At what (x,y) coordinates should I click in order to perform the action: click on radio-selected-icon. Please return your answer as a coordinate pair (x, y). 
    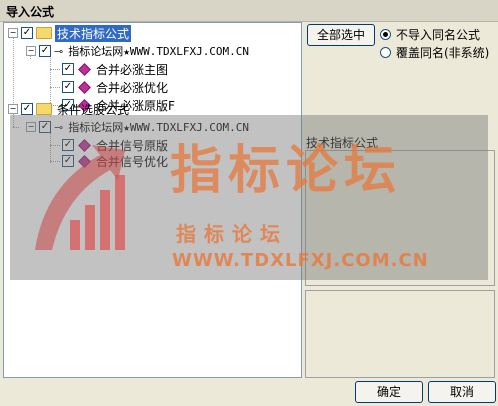
    Looking at the image, I should click on (385, 34).